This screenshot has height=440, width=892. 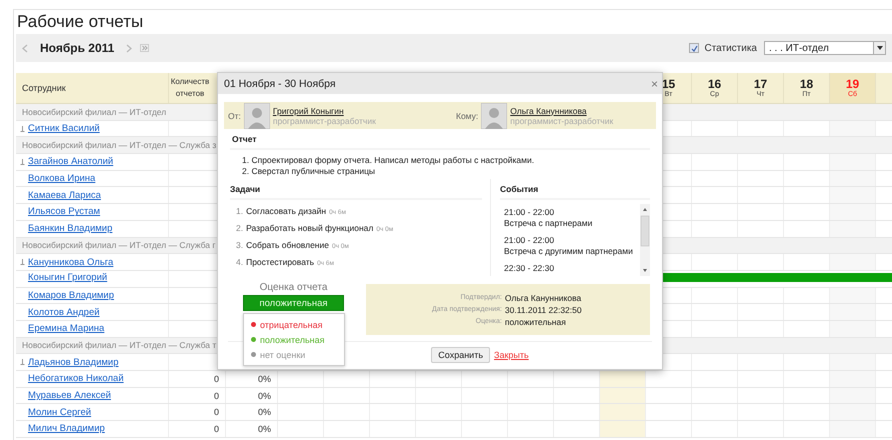 What do you see at coordinates (715, 84) in the screenshot?
I see `day-number: 16` at bounding box center [715, 84].